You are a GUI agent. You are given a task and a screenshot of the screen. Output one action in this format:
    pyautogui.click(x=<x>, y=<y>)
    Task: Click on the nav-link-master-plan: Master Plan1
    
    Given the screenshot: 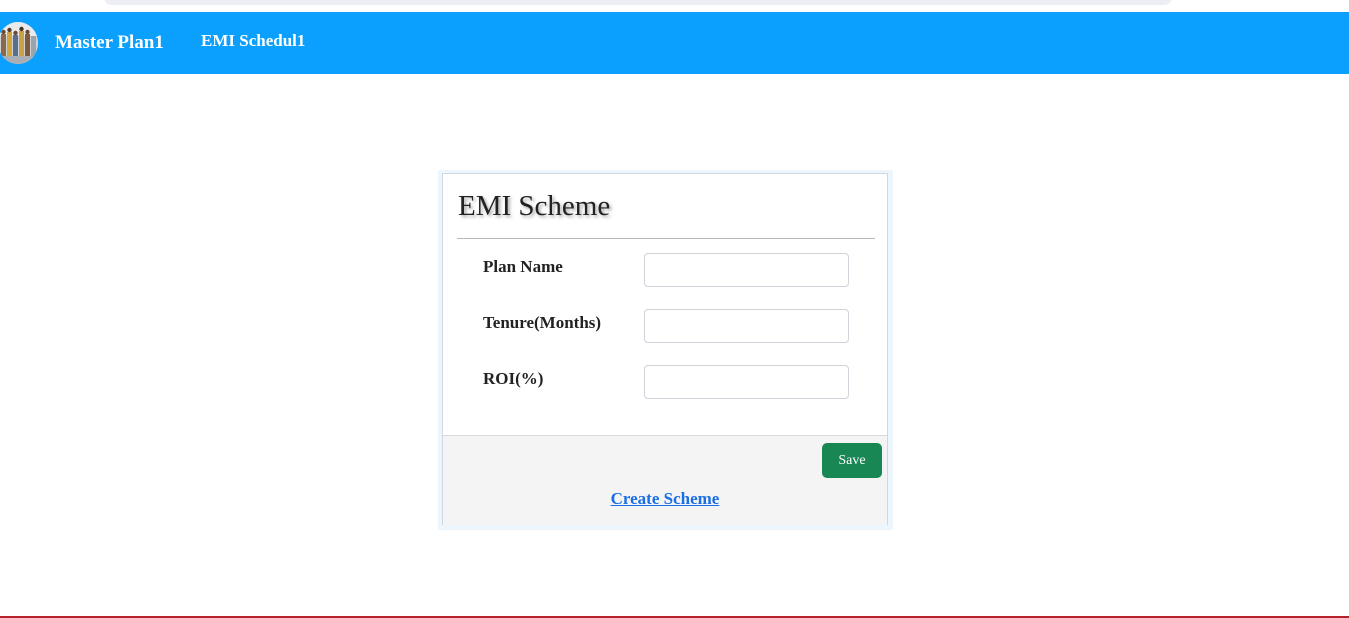 What is the action you would take?
    pyautogui.click(x=109, y=43)
    